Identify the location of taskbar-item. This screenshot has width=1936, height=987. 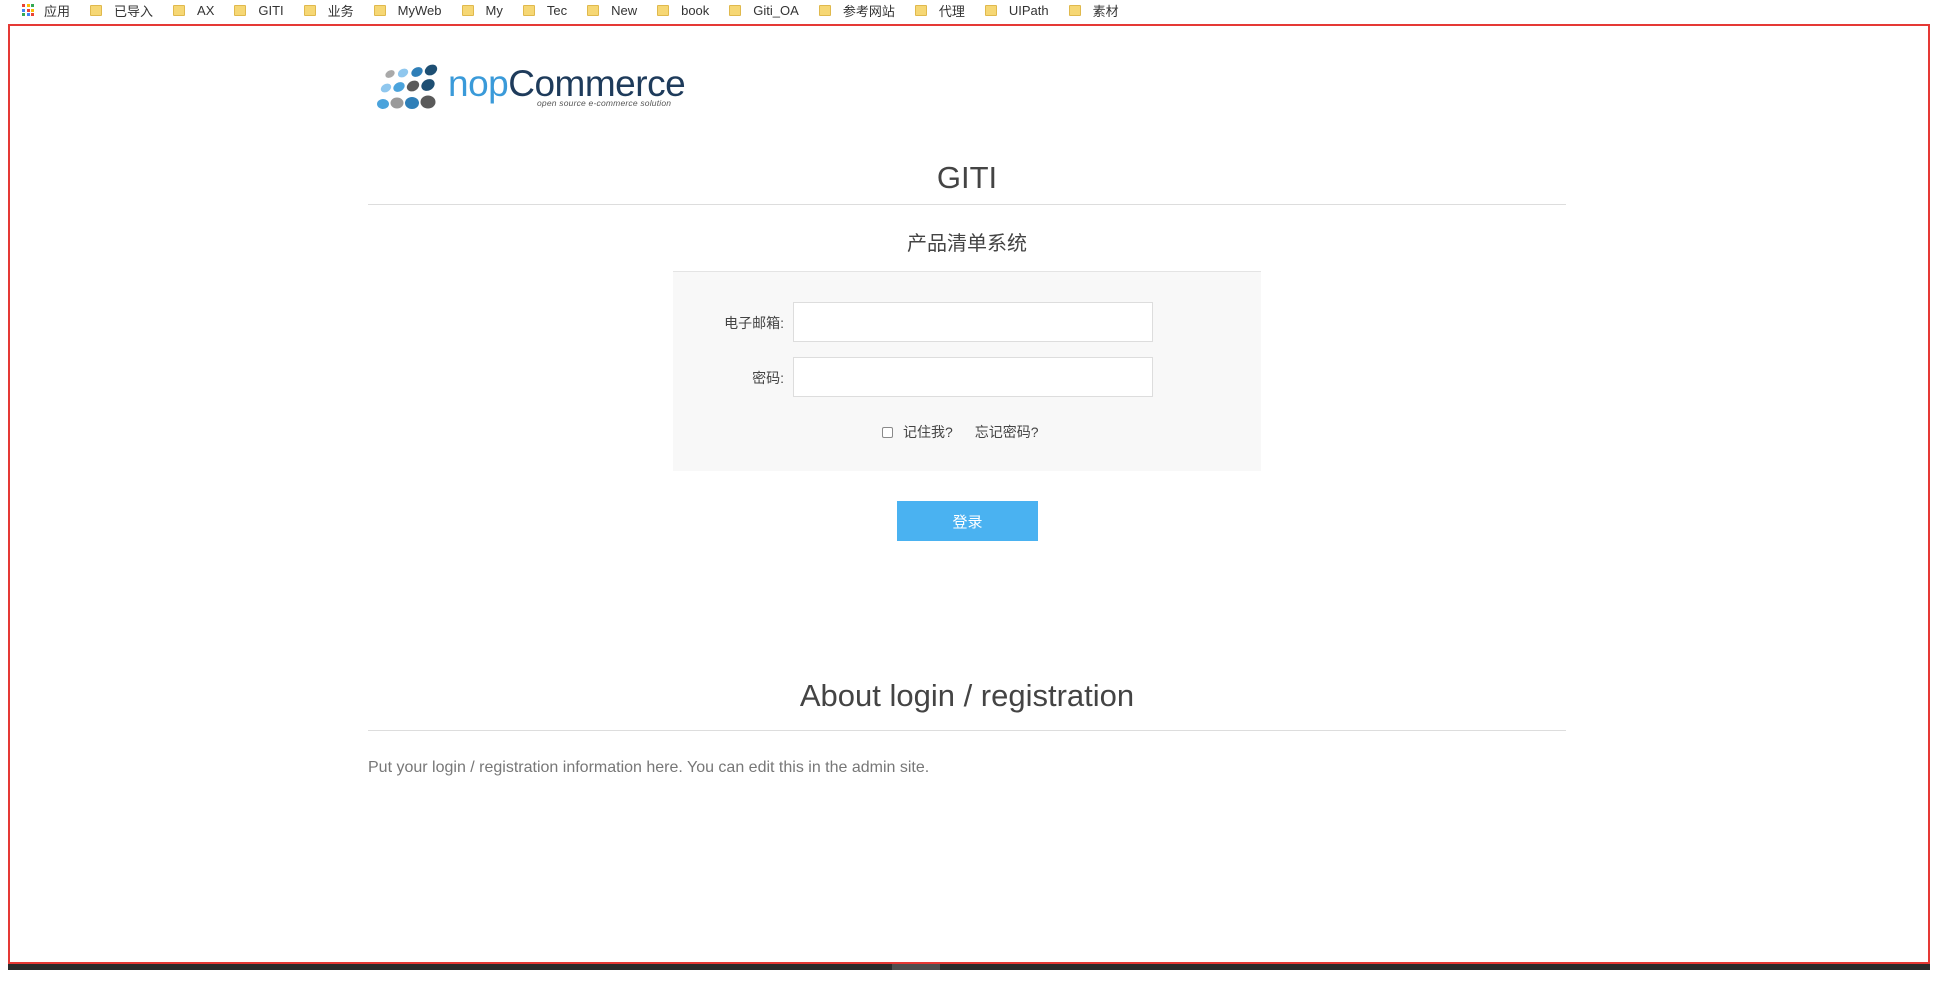
(916, 967).